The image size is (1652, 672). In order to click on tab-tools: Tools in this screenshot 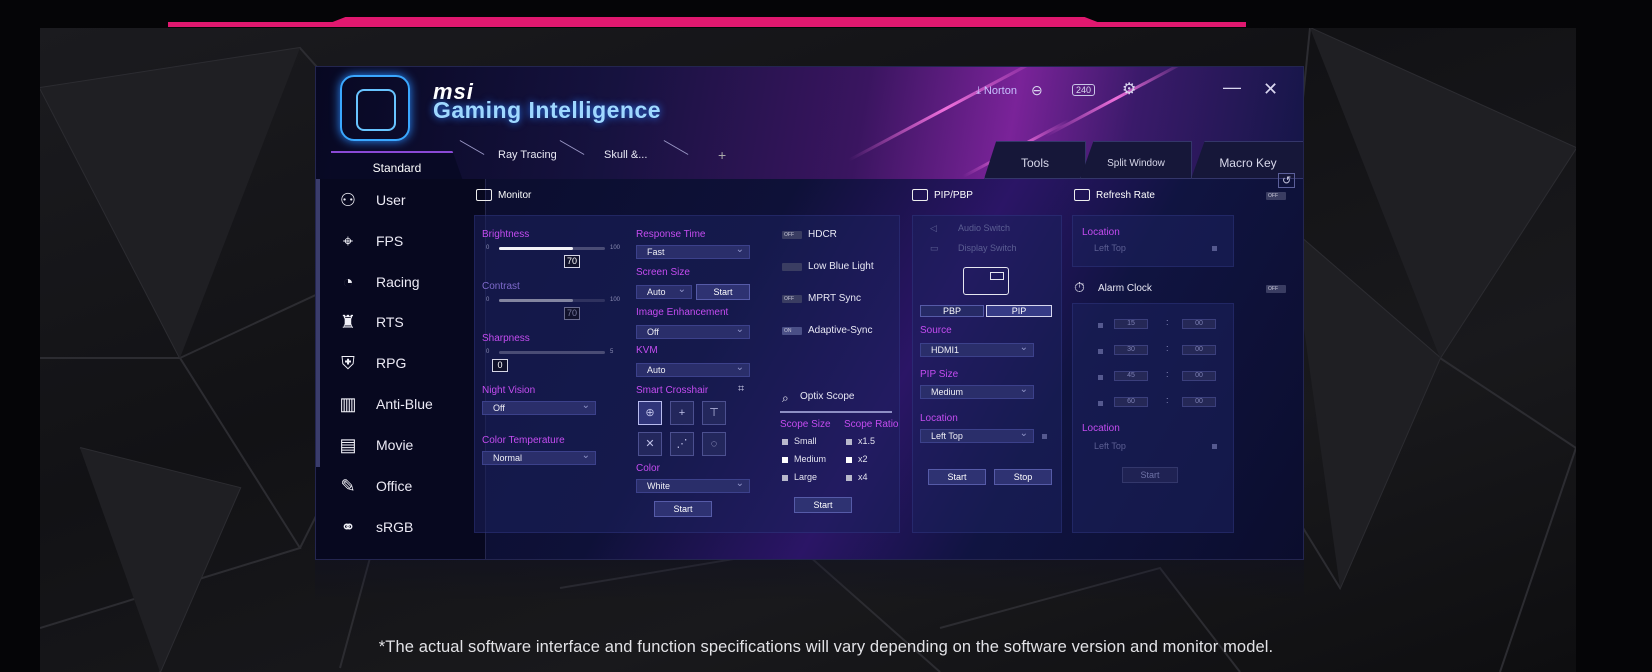, I will do `click(1035, 160)`.